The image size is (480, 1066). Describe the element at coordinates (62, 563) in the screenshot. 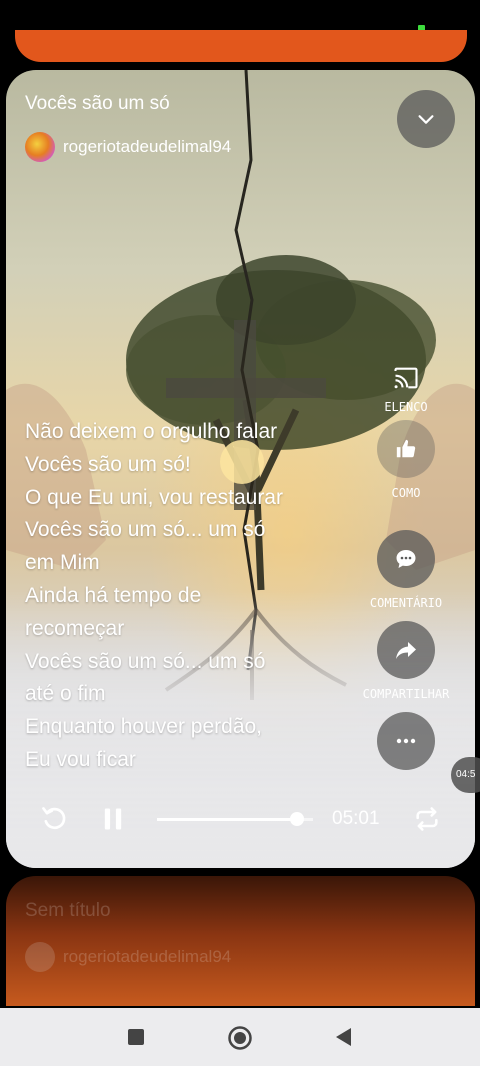

I see `lyric-line: em Mim` at that location.